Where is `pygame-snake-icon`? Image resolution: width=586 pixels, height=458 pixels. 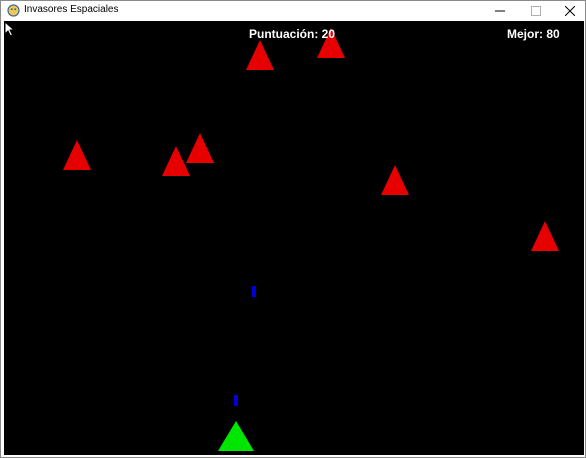
pygame-snake-icon is located at coordinates (13, 10).